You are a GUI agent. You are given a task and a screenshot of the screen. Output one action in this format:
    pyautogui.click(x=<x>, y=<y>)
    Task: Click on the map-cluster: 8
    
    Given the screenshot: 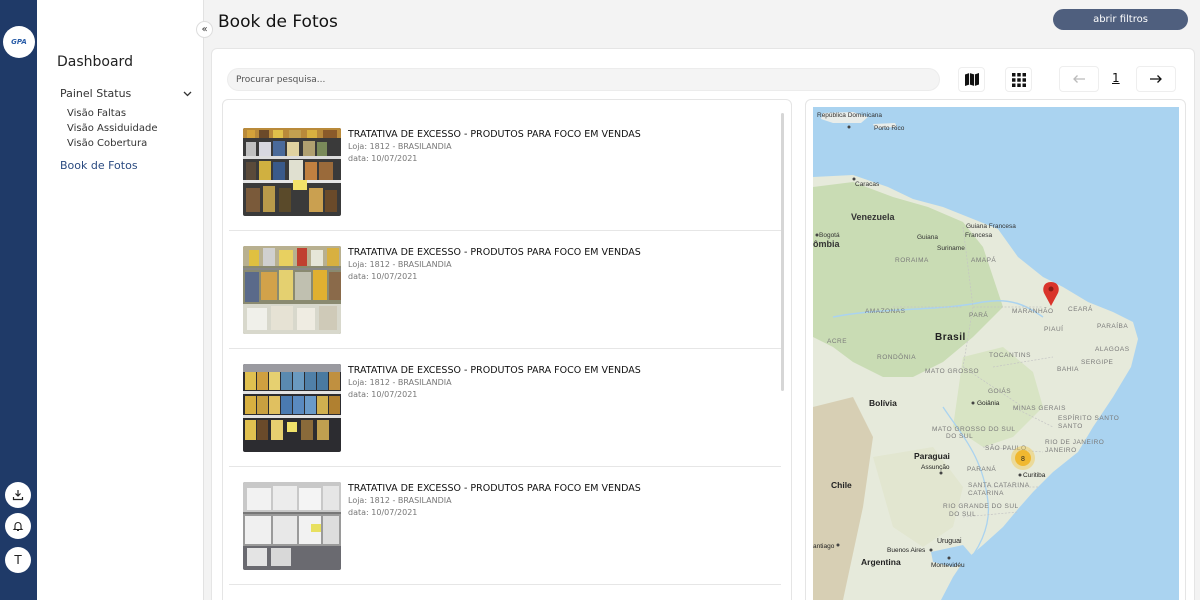 What is the action you would take?
    pyautogui.click(x=1023, y=458)
    